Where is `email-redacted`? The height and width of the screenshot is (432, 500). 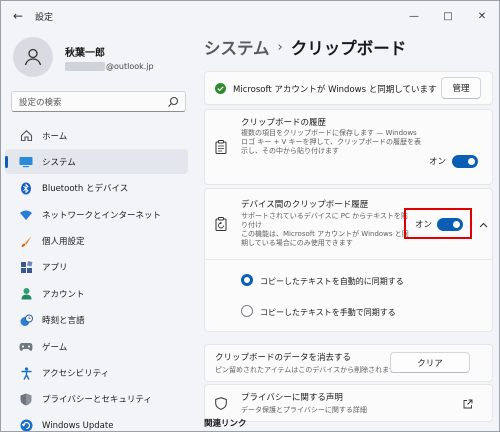
email-redacted is located at coordinates (85, 66).